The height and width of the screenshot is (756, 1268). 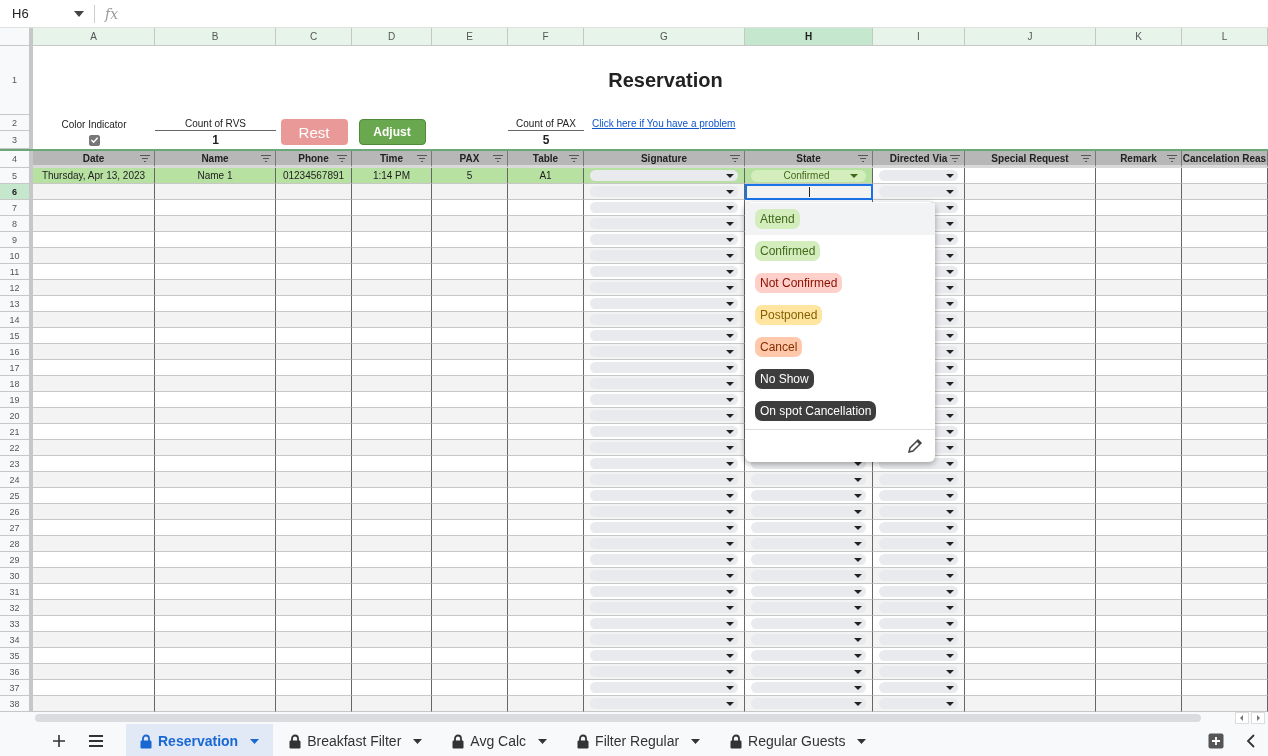 What do you see at coordinates (1216, 741) in the screenshot?
I see `add-note-icon` at bounding box center [1216, 741].